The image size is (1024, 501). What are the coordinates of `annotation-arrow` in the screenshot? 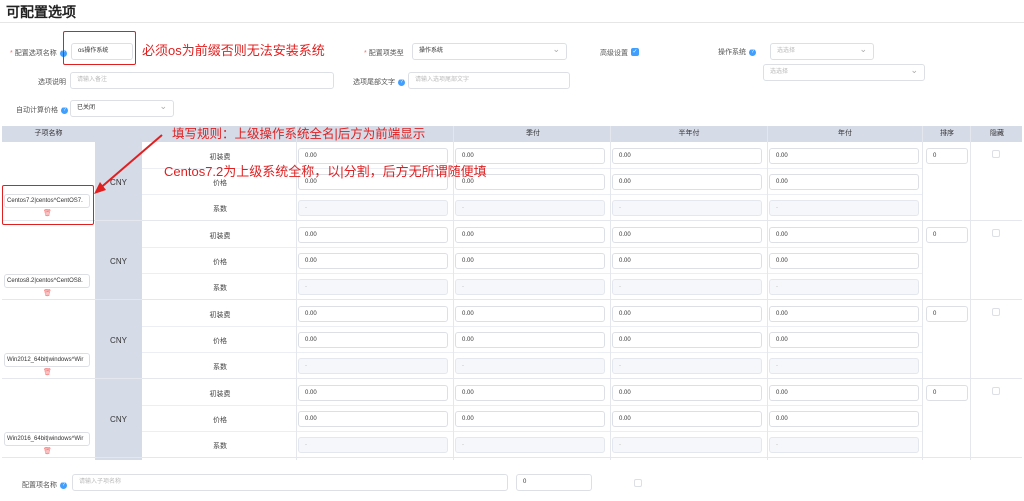 It's located at (128, 164).